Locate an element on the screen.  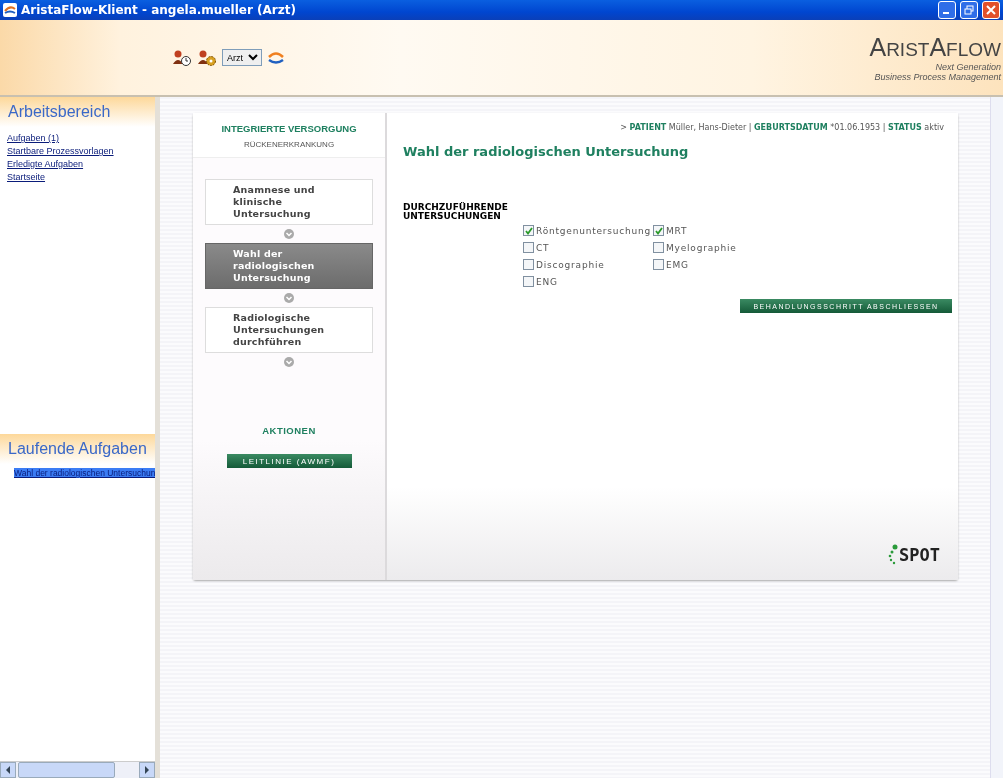
actions-heading: AKTIONEN is located at coordinates (289, 430).